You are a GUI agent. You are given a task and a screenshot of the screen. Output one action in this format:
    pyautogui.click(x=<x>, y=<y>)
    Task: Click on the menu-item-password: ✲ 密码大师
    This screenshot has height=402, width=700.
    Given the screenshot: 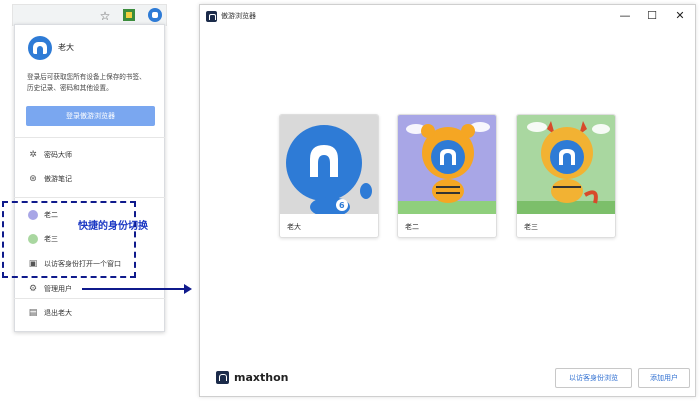 What is the action you would take?
    pyautogui.click(x=90, y=155)
    